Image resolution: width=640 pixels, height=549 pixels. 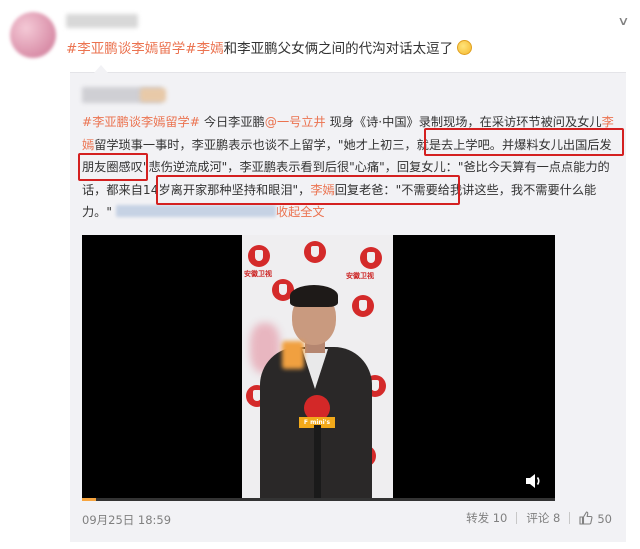 What do you see at coordinates (126, 520) in the screenshot?
I see `post-timestamp: 09月25日 18:59` at bounding box center [126, 520].